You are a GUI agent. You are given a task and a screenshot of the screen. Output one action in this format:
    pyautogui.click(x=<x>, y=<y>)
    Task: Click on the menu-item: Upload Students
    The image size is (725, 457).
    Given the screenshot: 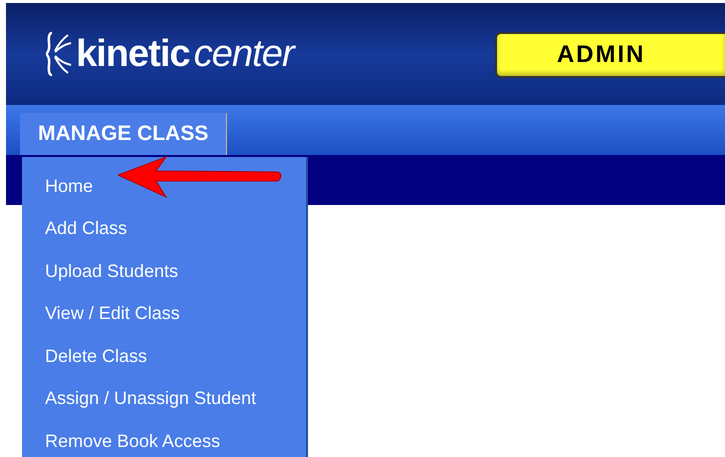 What is the action you would take?
    pyautogui.click(x=111, y=271)
    